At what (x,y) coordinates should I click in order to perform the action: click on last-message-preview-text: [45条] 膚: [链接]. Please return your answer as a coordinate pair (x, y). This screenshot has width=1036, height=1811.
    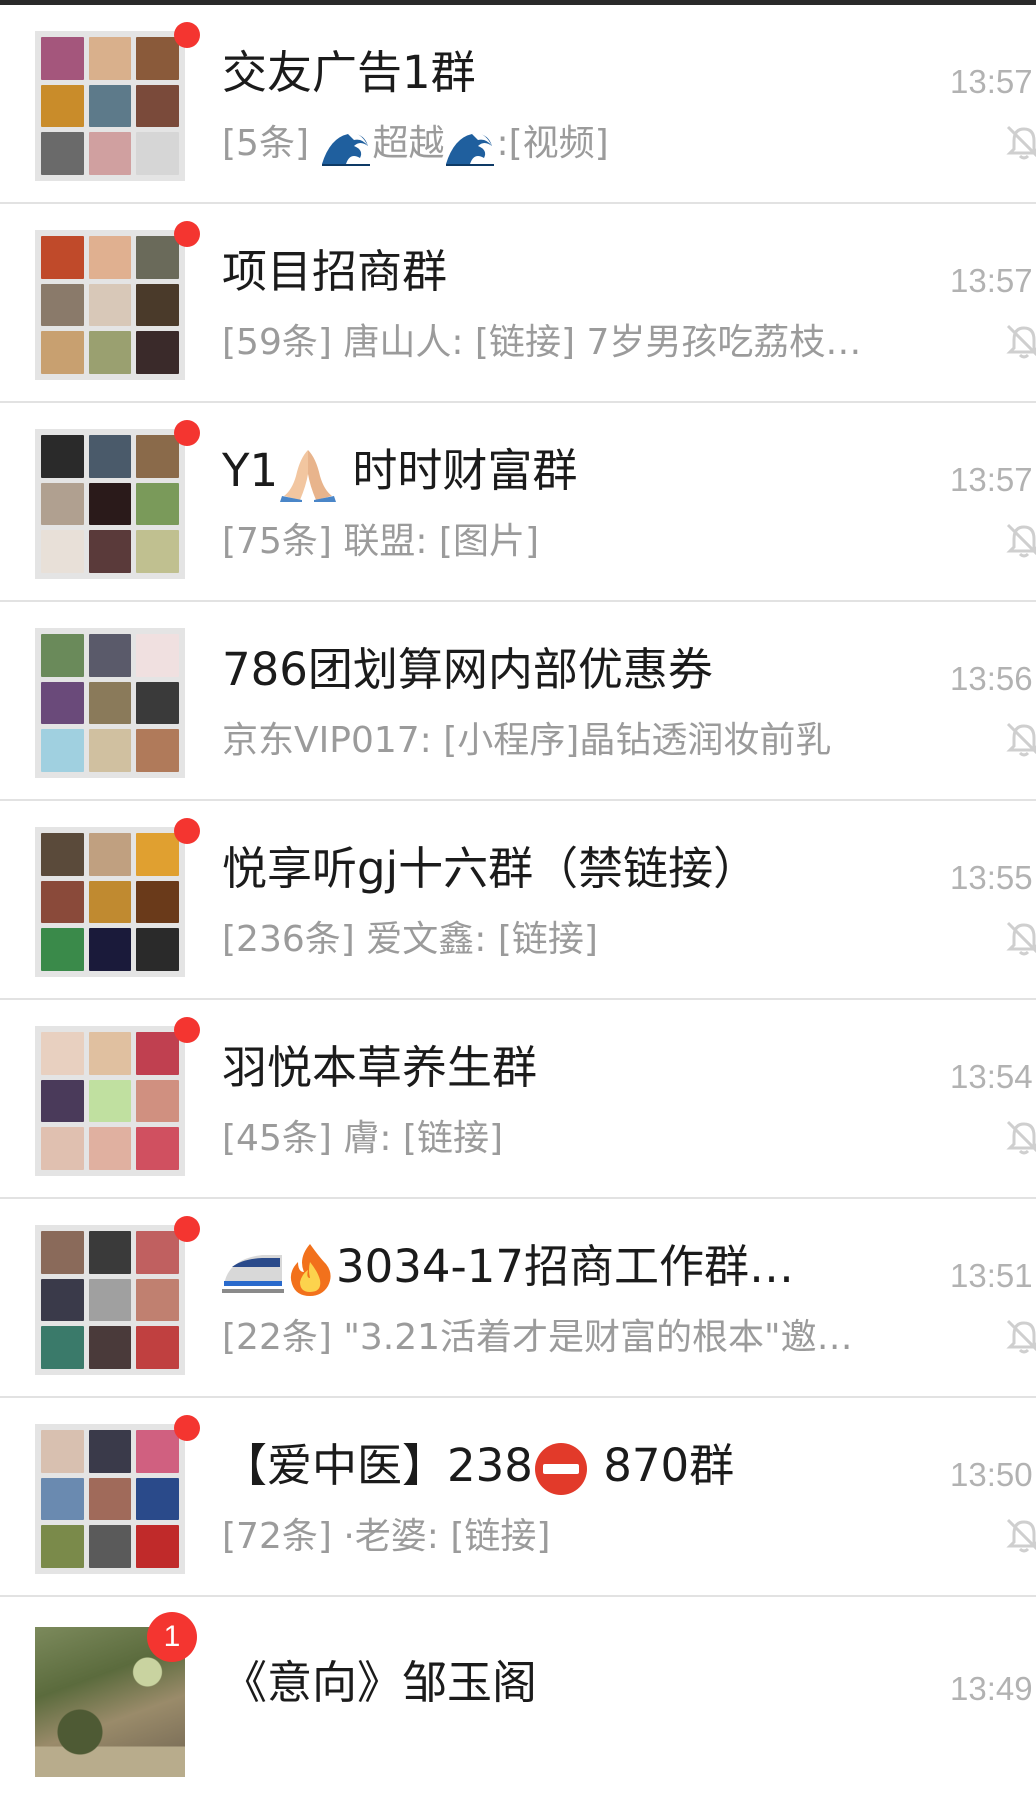
    Looking at the image, I should click on (363, 1138).